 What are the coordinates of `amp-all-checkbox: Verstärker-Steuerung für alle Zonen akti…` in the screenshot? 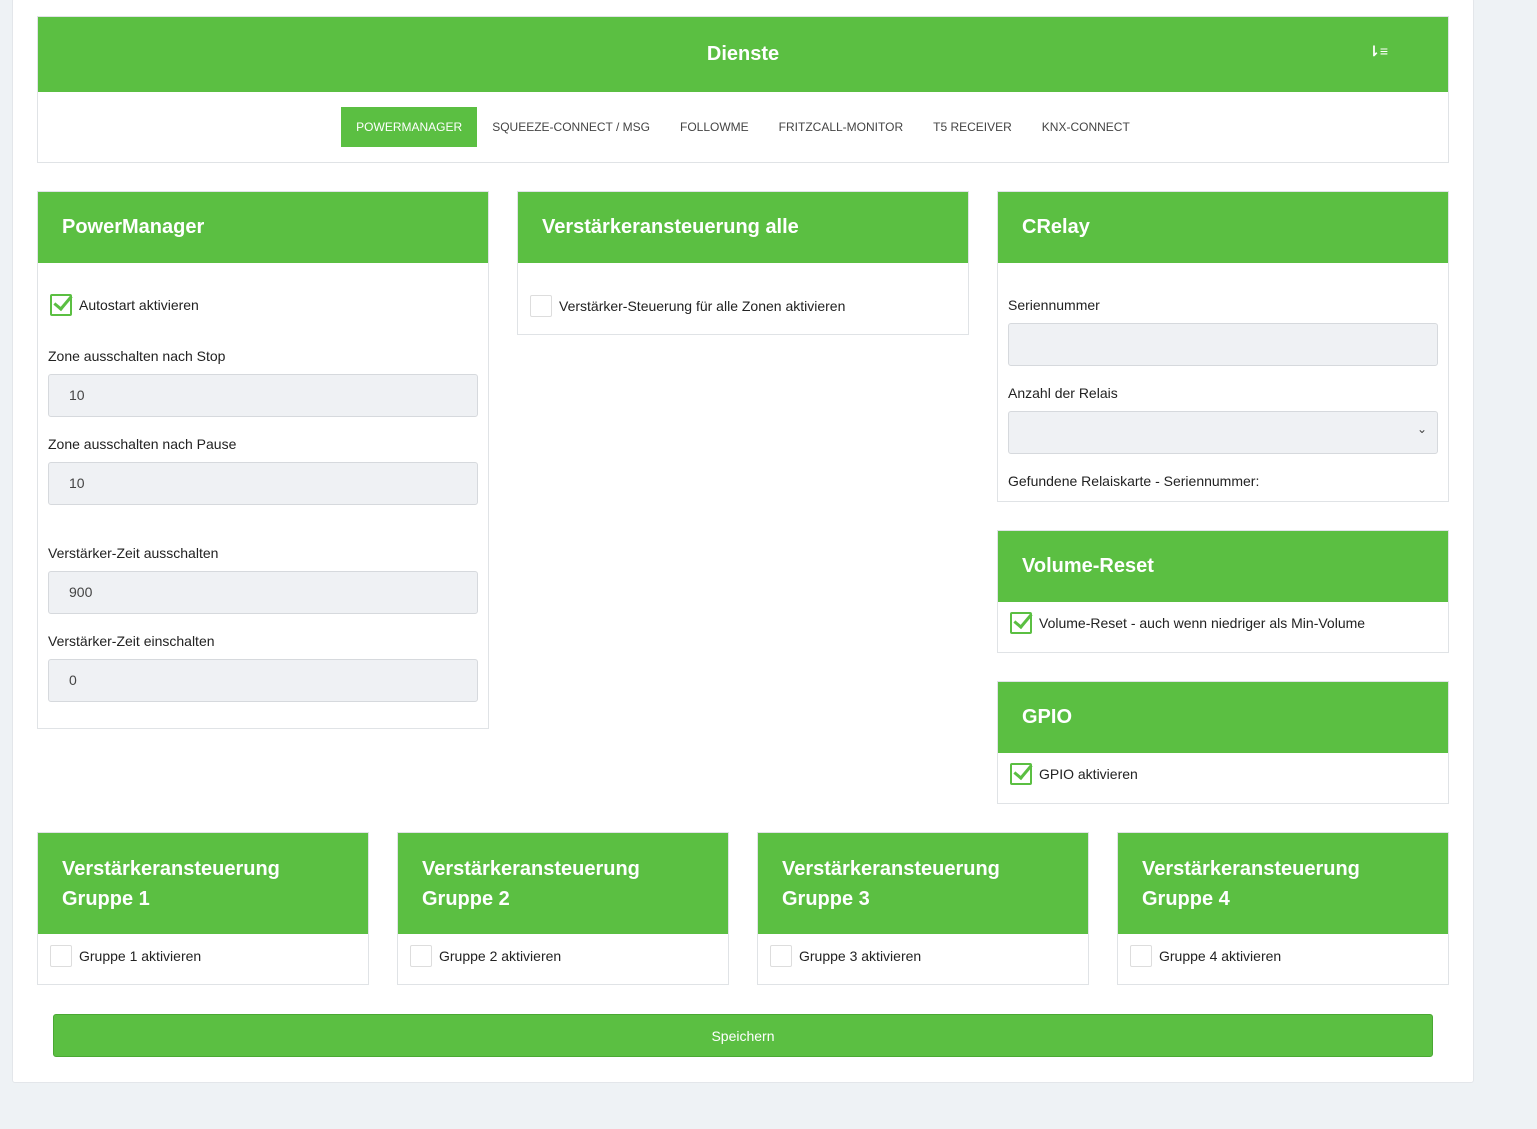 It's located at (687, 306).